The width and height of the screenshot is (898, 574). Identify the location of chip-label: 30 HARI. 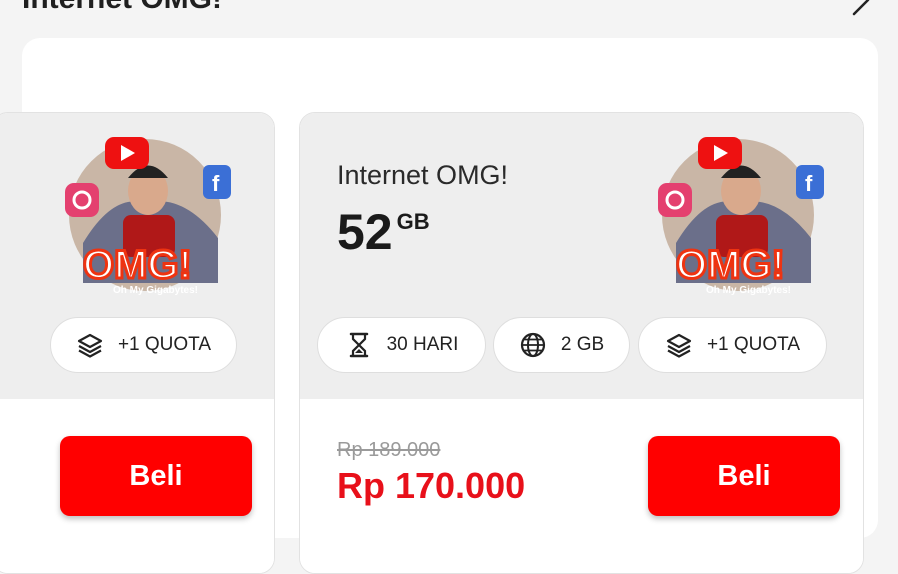
(422, 344).